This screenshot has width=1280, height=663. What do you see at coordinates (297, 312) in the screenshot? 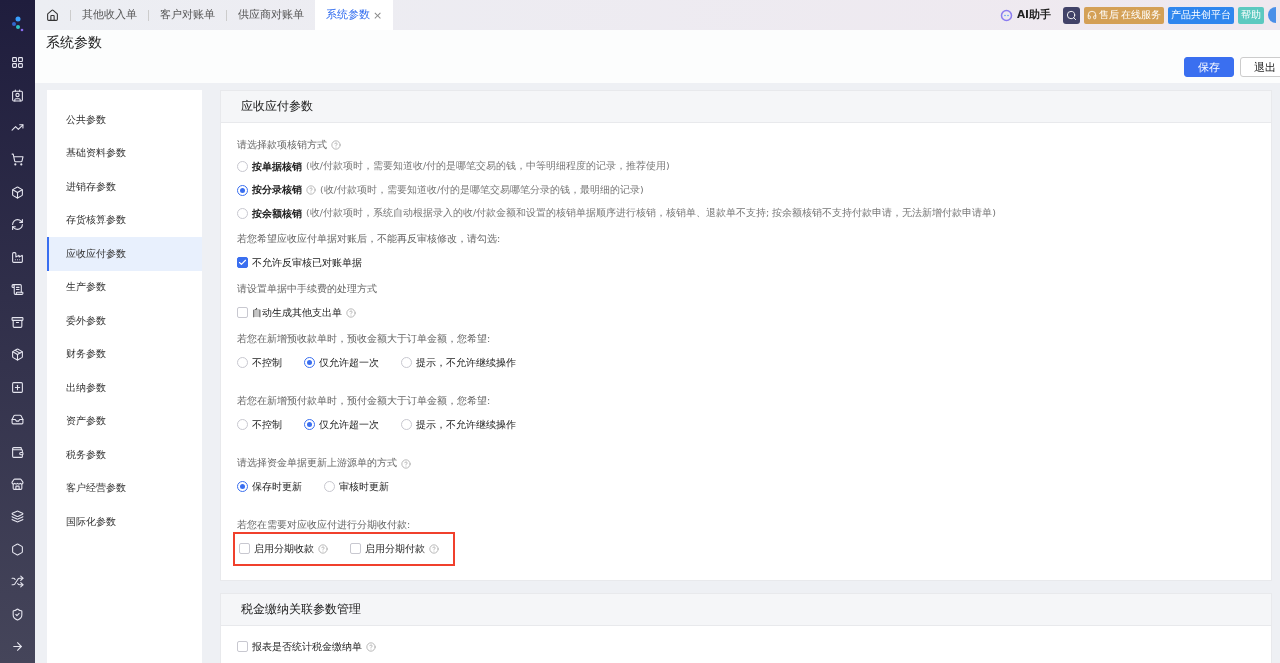
I see `option-label: 自动生成其他支出单` at bounding box center [297, 312].